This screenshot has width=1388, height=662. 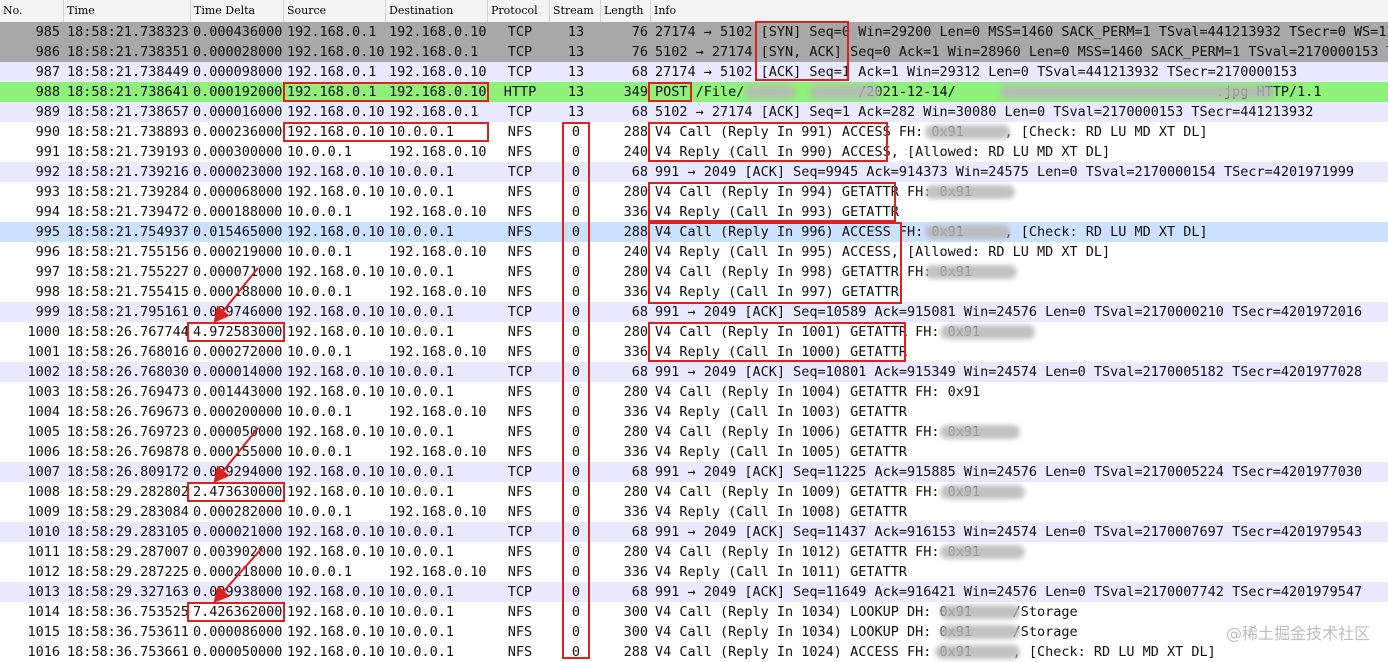 I want to click on cell-info: V4 Reply (Call In 1008) GETATTR, so click(x=781, y=512).